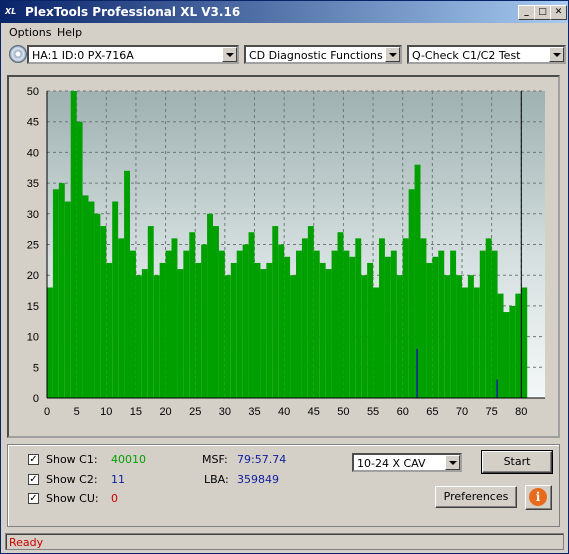 This screenshot has width=569, height=554. I want to click on disc-icon, so click(18, 54).